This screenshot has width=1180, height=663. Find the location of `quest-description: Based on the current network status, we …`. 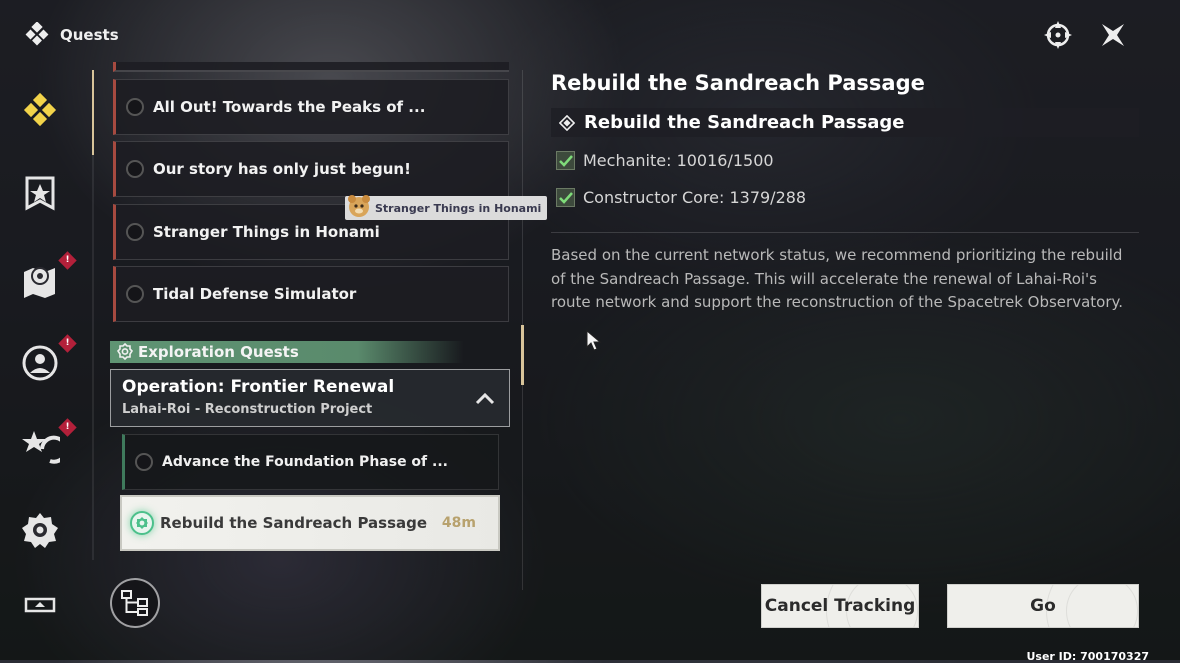

quest-description: Based on the current network status, we … is located at coordinates (837, 278).